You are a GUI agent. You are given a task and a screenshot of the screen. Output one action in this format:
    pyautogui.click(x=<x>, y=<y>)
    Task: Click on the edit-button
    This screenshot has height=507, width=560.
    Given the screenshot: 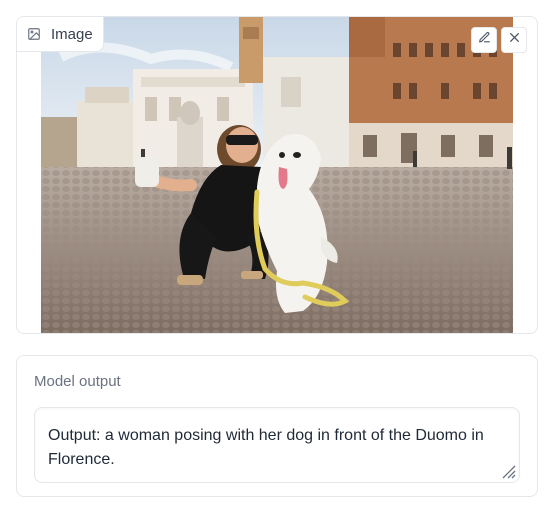 What is the action you would take?
    pyautogui.click(x=484, y=40)
    